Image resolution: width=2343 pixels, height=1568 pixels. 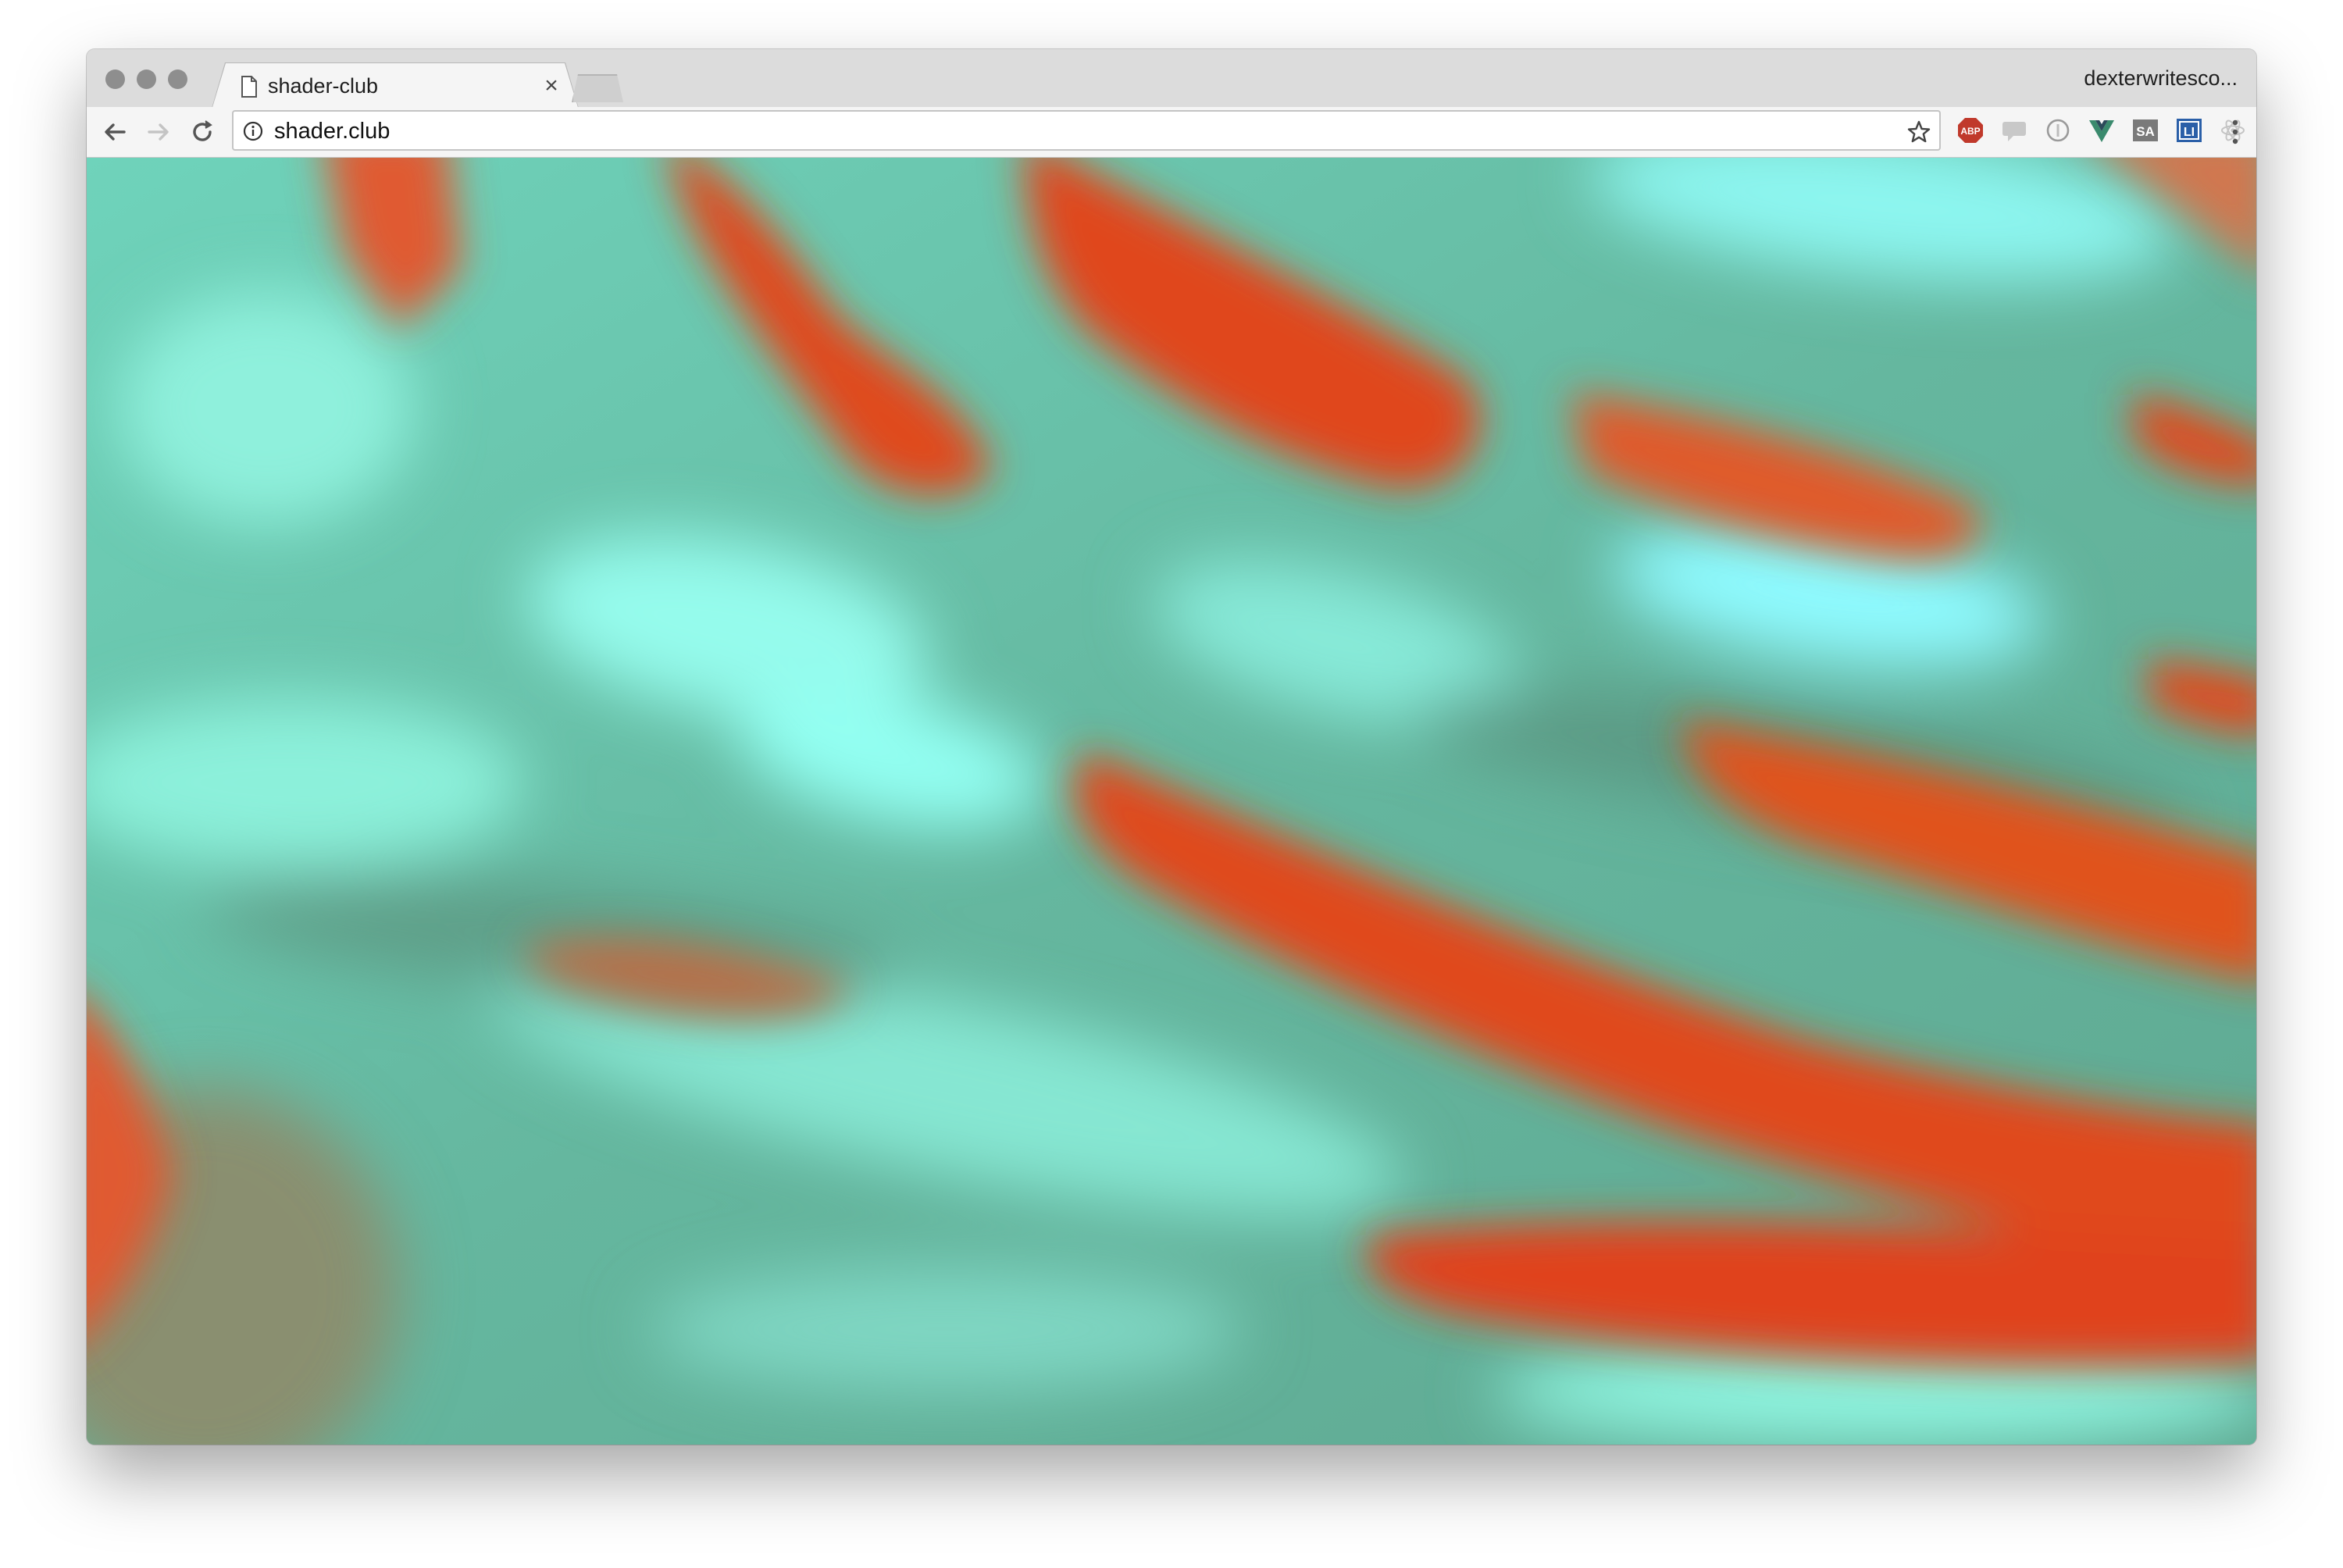 What do you see at coordinates (1918, 131) in the screenshot?
I see `bookmark-star-icon` at bounding box center [1918, 131].